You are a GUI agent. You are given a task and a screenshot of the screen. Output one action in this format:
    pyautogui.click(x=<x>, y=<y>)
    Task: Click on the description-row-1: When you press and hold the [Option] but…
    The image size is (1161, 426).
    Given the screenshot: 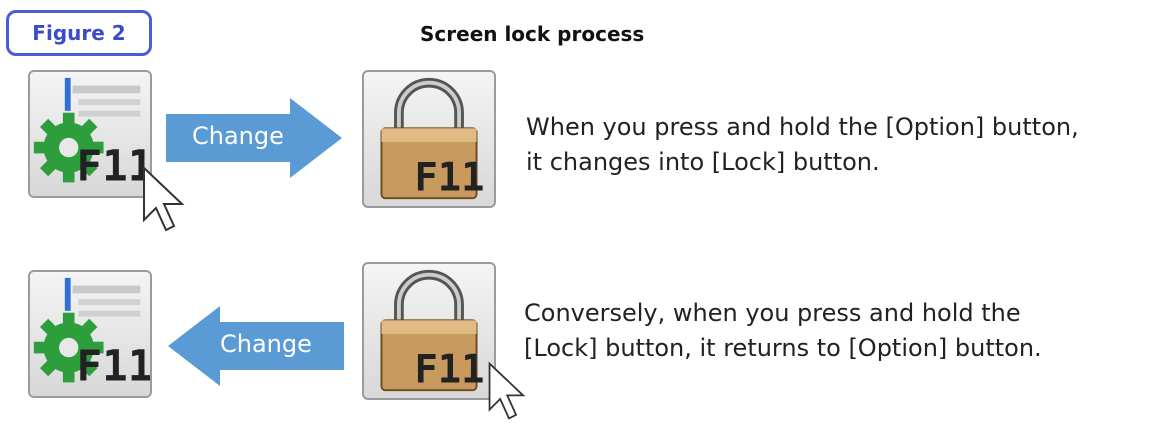 What is the action you would take?
    pyautogui.click(x=802, y=145)
    